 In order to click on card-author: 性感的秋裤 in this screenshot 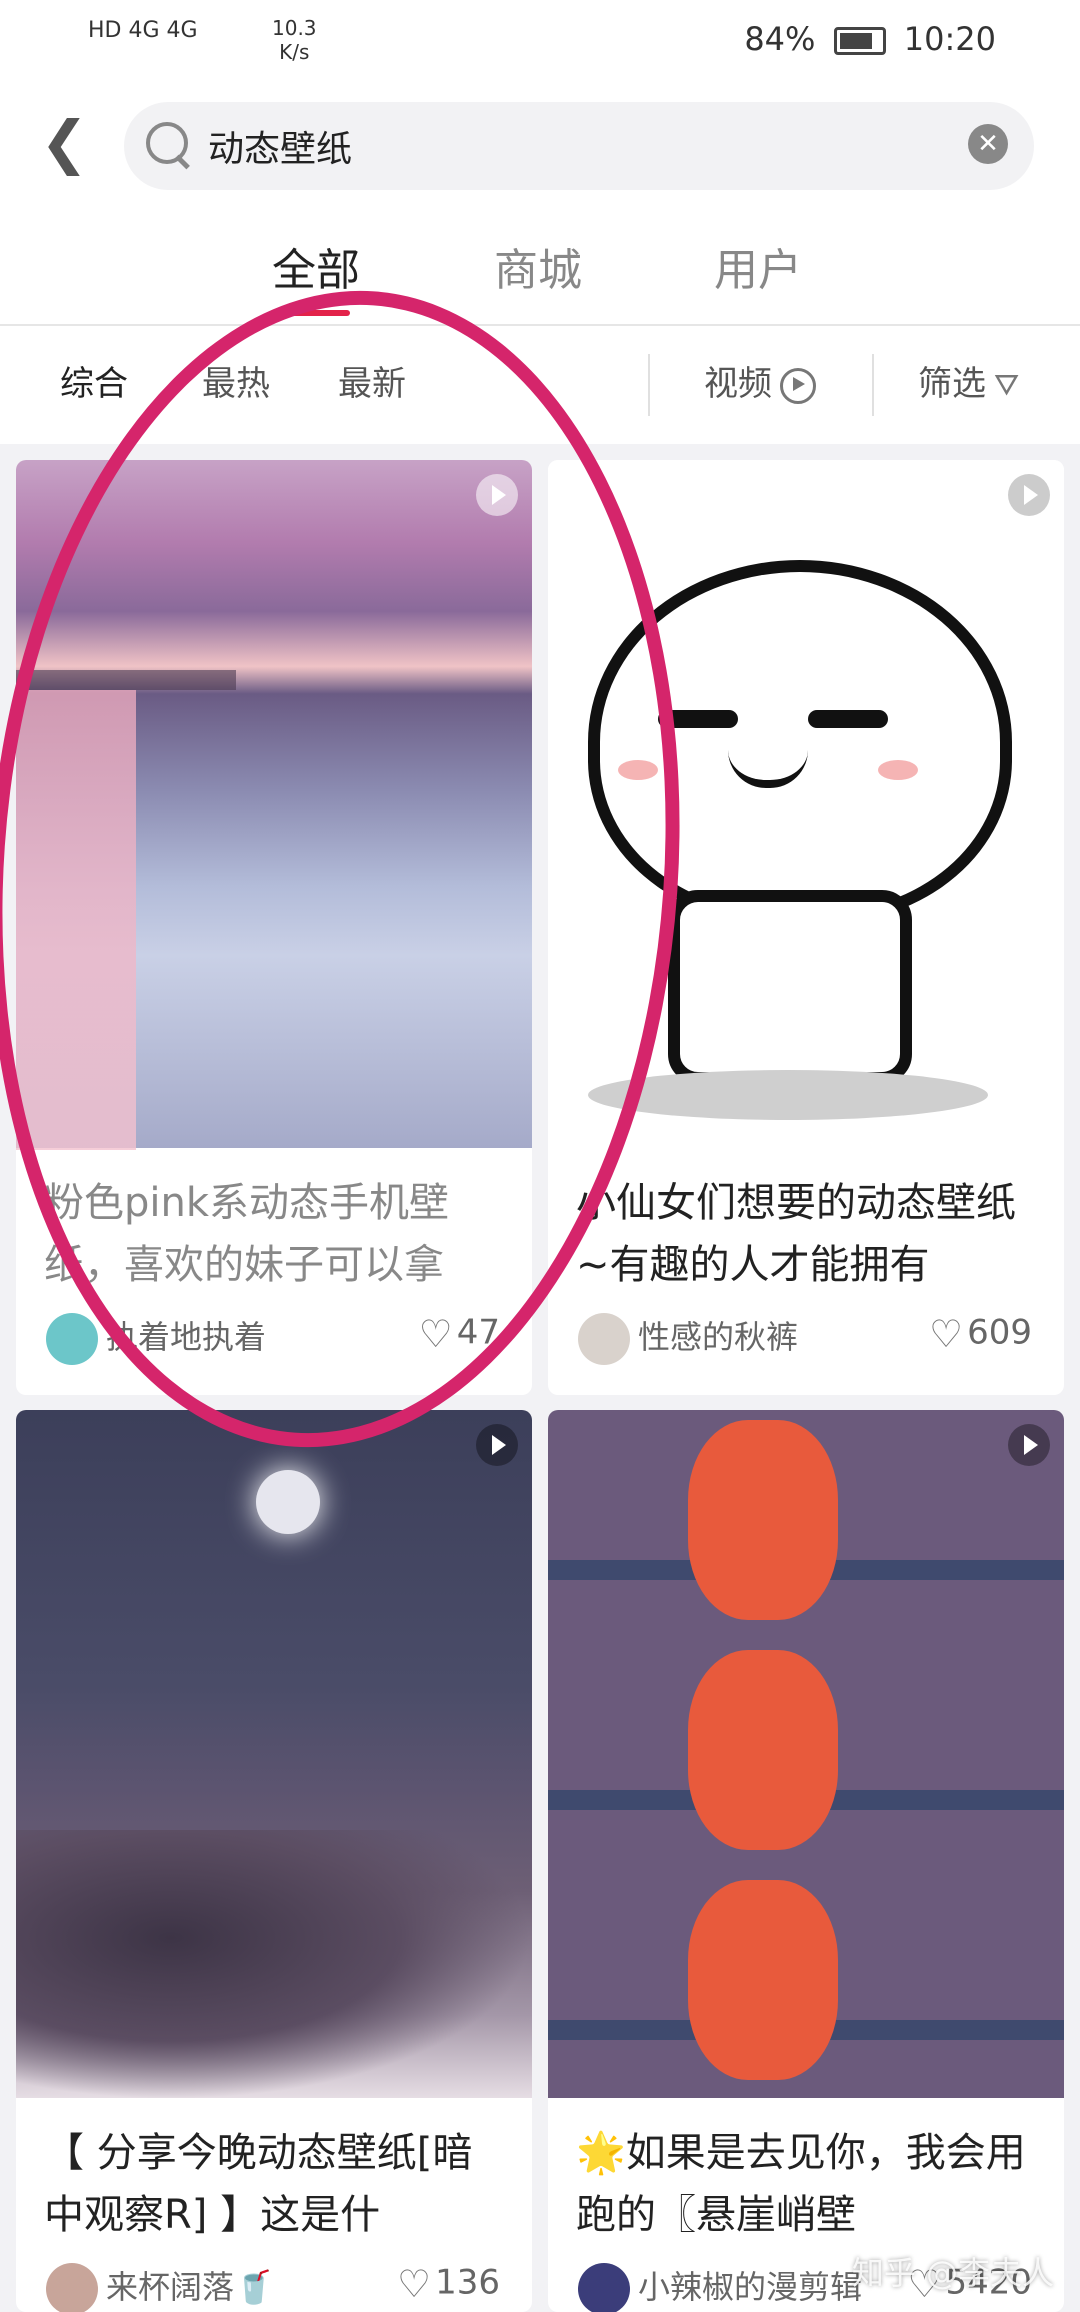, I will do `click(688, 1338)`.